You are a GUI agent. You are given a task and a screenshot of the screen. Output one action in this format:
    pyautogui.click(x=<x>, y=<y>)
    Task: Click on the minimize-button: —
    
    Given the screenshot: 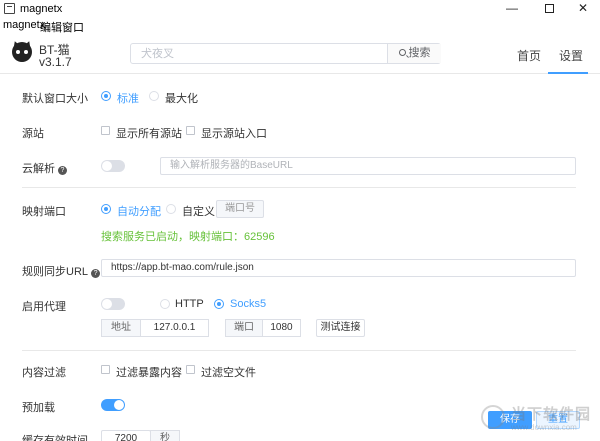 What is the action you would take?
    pyautogui.click(x=512, y=9)
    